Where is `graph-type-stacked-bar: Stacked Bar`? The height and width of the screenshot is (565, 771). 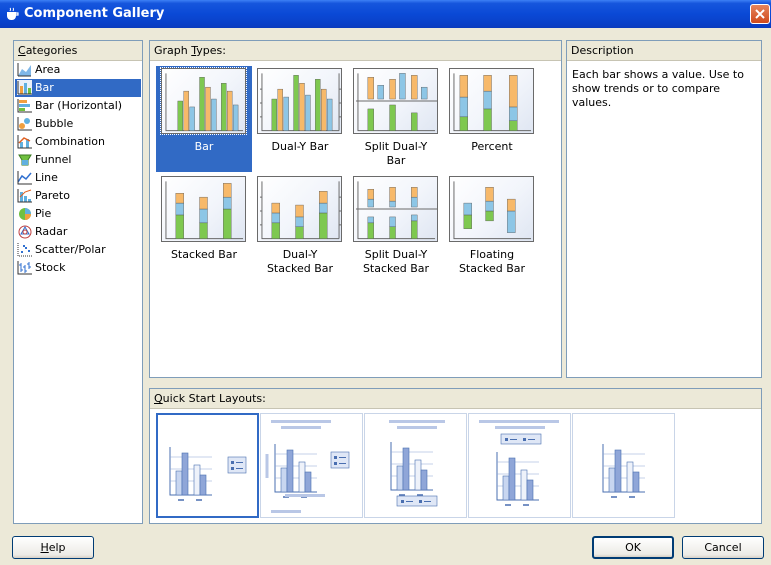 graph-type-stacked-bar: Stacked Bar is located at coordinates (204, 227).